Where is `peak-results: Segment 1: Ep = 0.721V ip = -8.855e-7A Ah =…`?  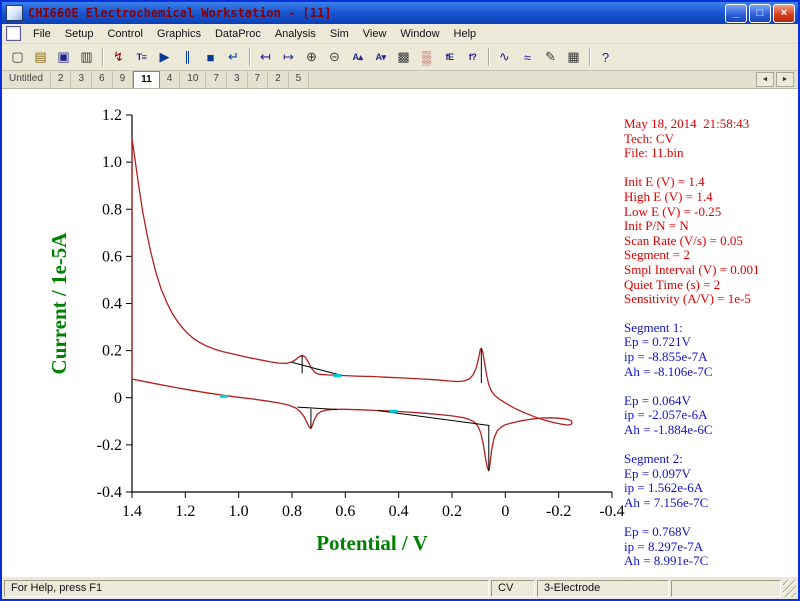
peak-results: Segment 1: Ep = 0.721V ip = -8.855e-7A Ah =… is located at coordinates (711, 444).